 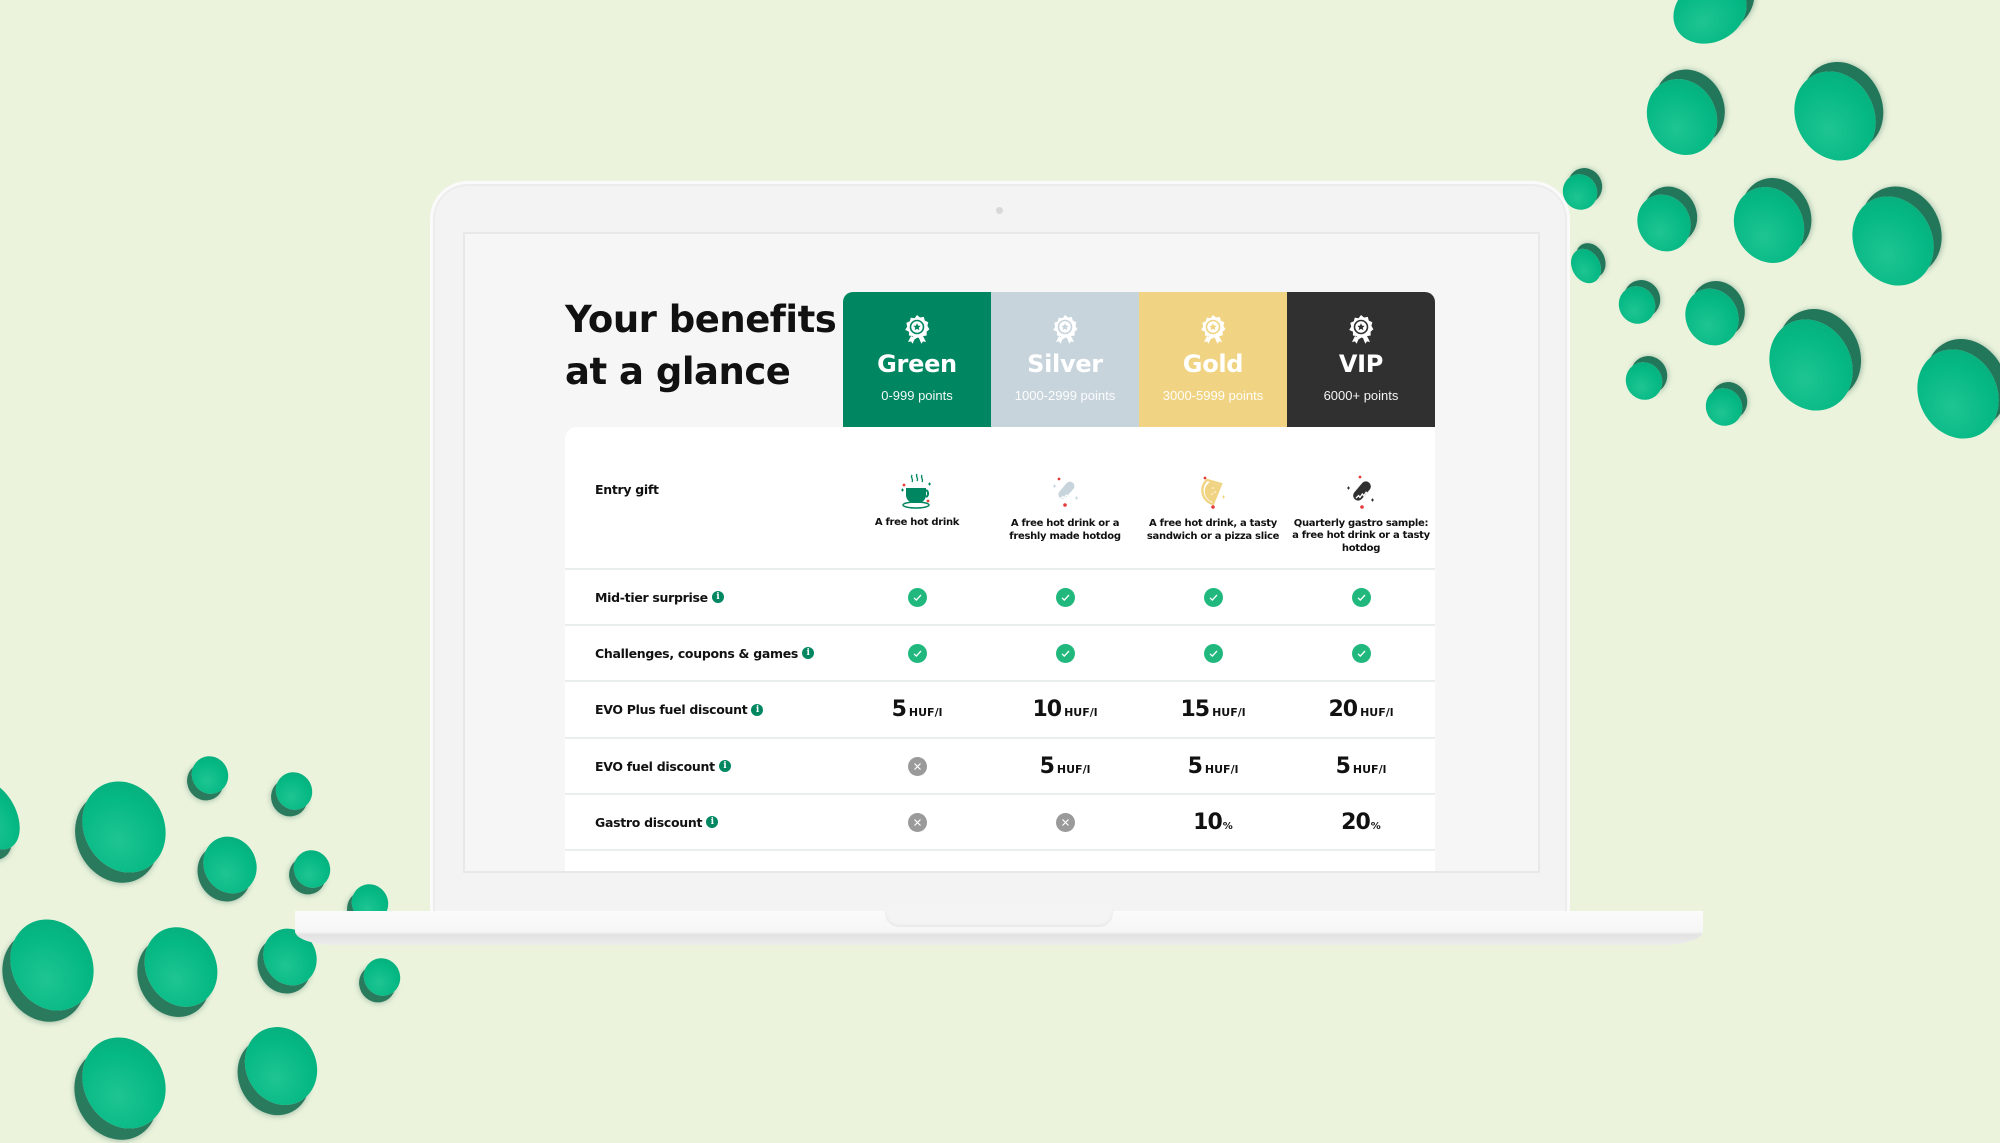 I want to click on row-label: Mid-tier surprise i, so click(x=704, y=597).